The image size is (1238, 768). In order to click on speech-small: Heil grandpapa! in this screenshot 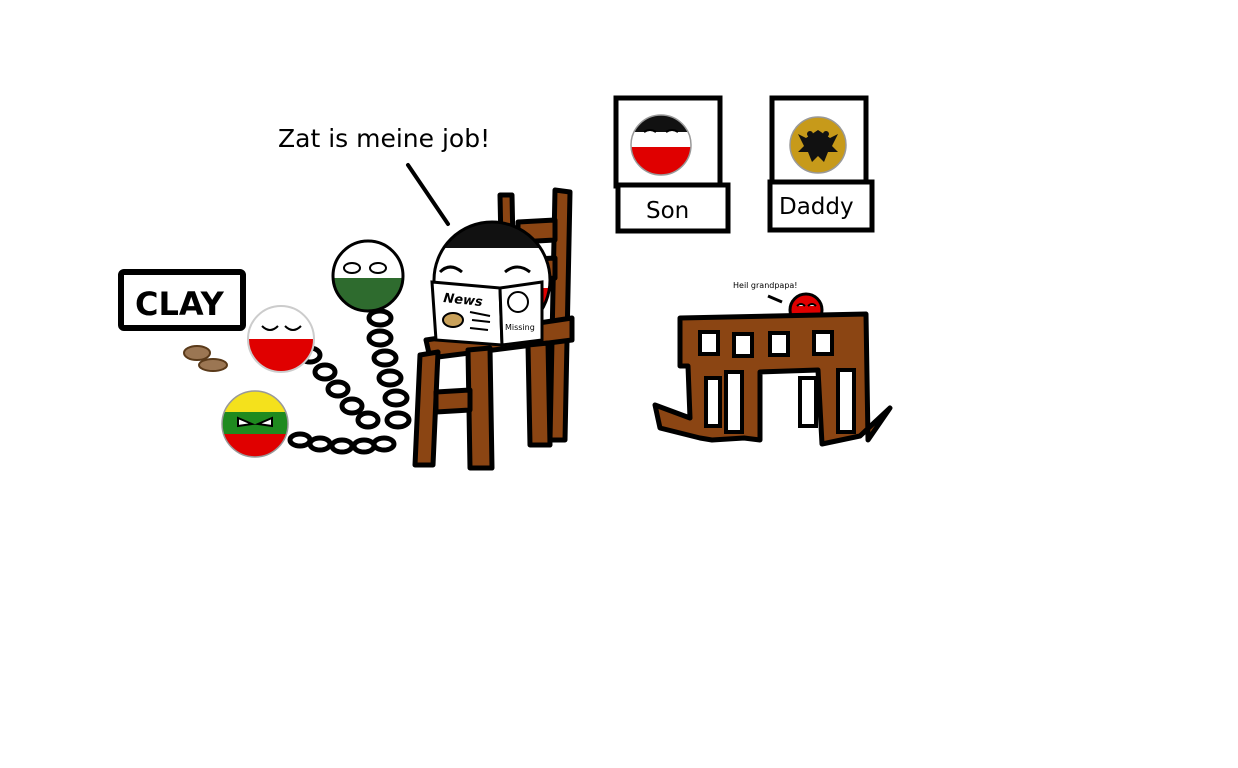, I will do `click(765, 285)`.